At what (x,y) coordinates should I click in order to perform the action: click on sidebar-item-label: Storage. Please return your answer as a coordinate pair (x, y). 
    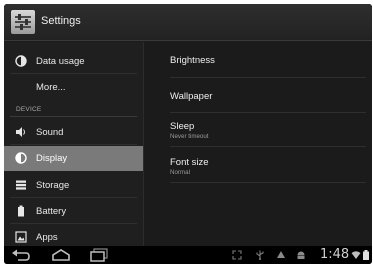
    Looking at the image, I should click on (53, 185).